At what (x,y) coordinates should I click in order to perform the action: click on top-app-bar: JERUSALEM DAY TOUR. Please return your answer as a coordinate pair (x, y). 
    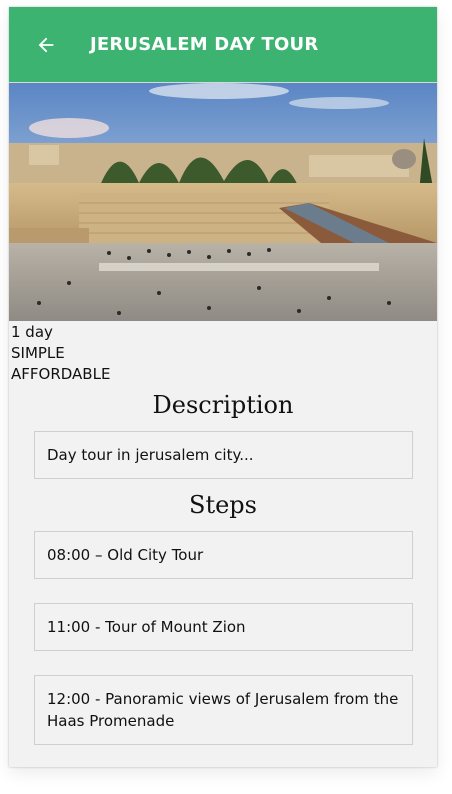
    Looking at the image, I should click on (223, 45).